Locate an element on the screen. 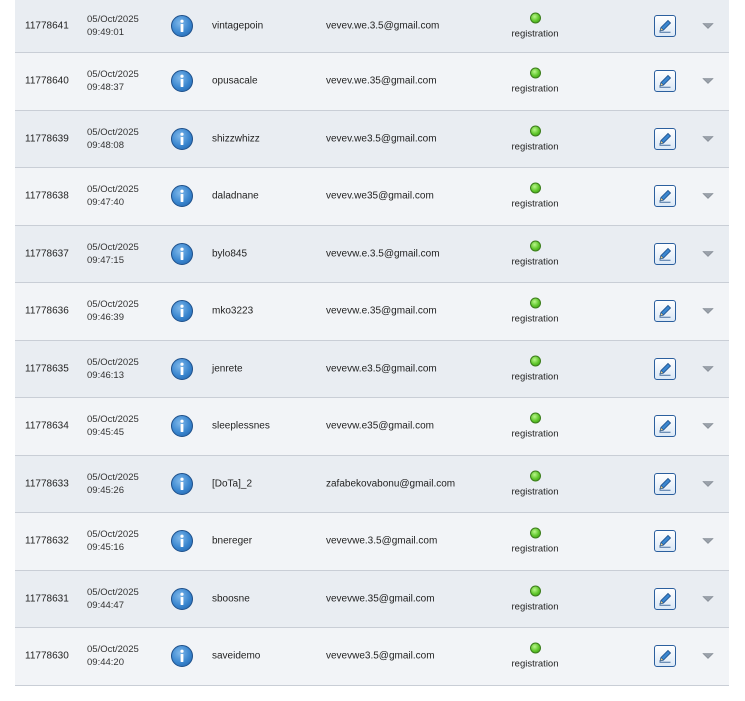 The height and width of the screenshot is (701, 745). email: vevev.we.35@gmail.com is located at coordinates (381, 81).